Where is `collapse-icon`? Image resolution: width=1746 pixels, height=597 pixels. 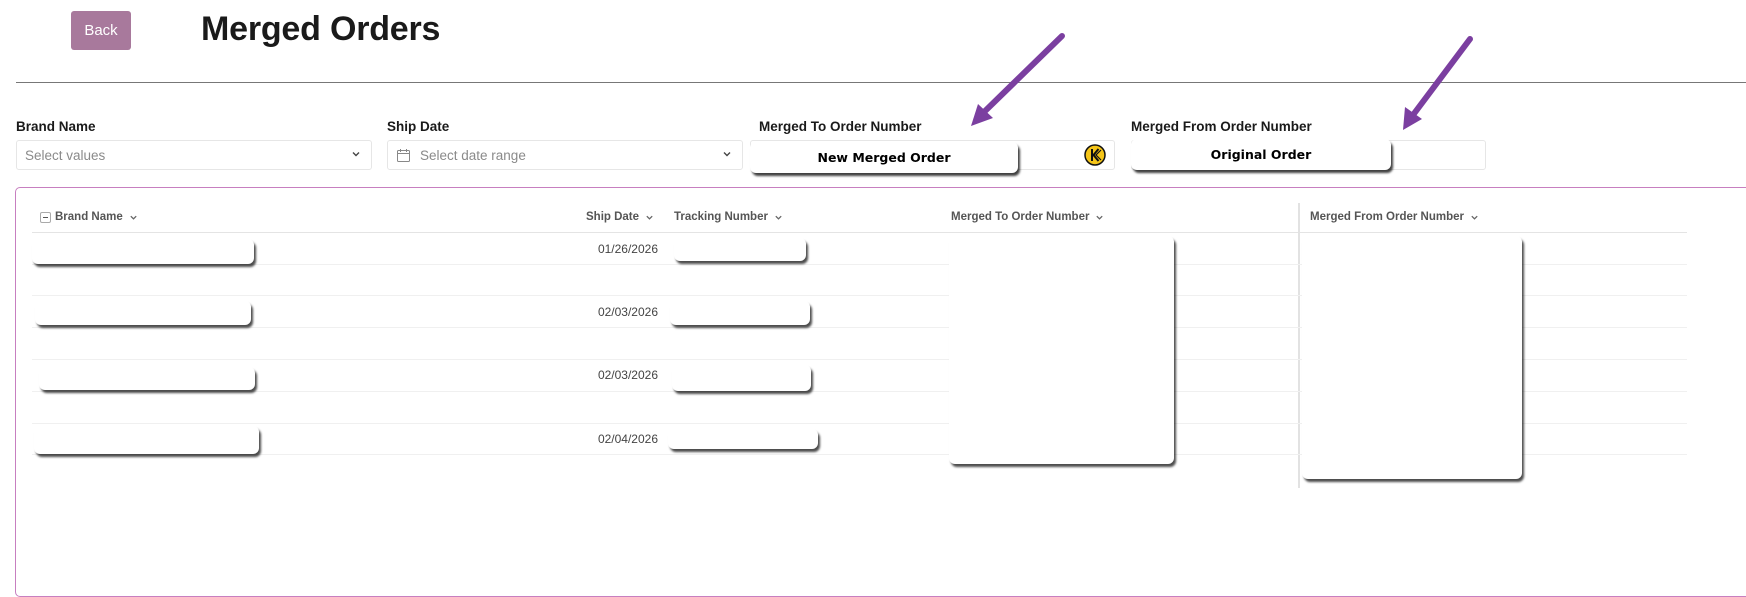
collapse-icon is located at coordinates (45, 217).